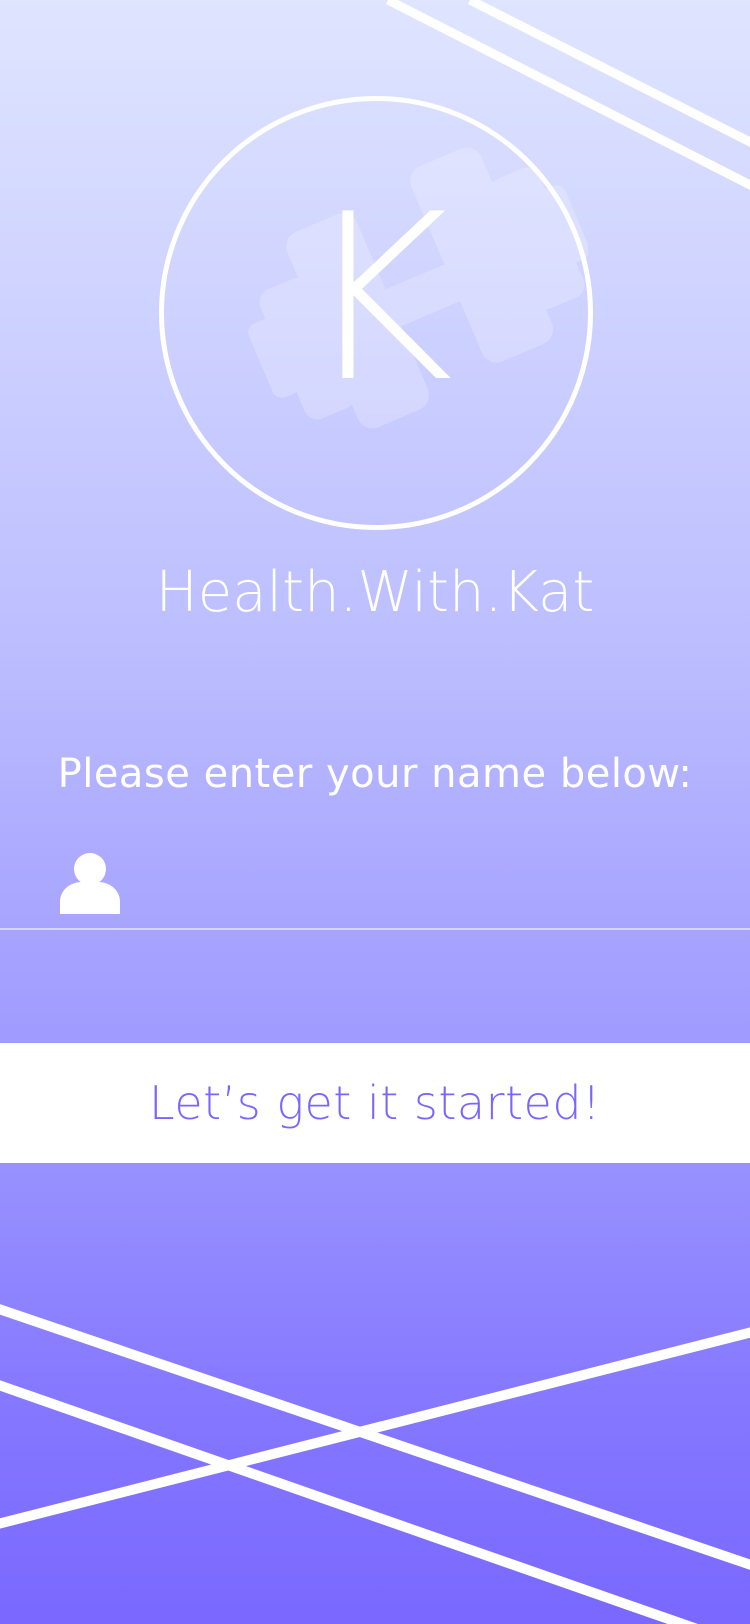 Image resolution: width=750 pixels, height=1624 pixels. Describe the element at coordinates (427, 881) in the screenshot. I see `name-input` at that location.